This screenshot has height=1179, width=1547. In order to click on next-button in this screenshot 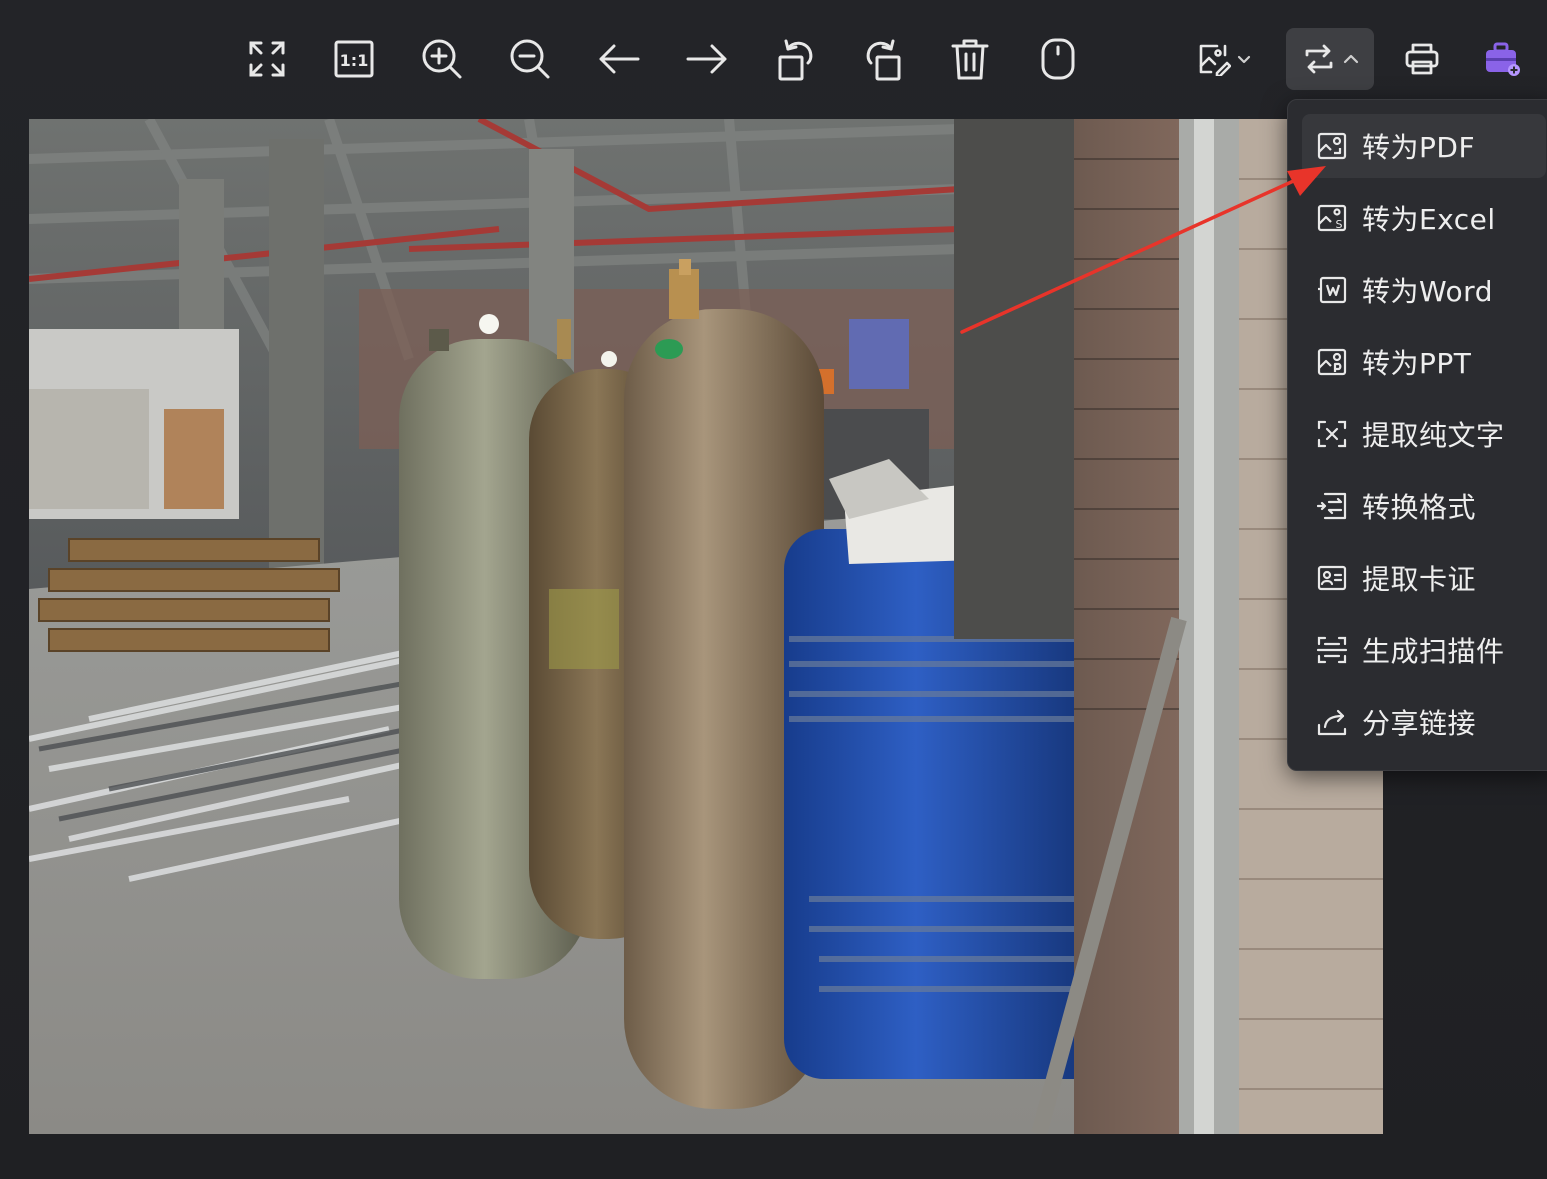, I will do `click(707, 59)`.